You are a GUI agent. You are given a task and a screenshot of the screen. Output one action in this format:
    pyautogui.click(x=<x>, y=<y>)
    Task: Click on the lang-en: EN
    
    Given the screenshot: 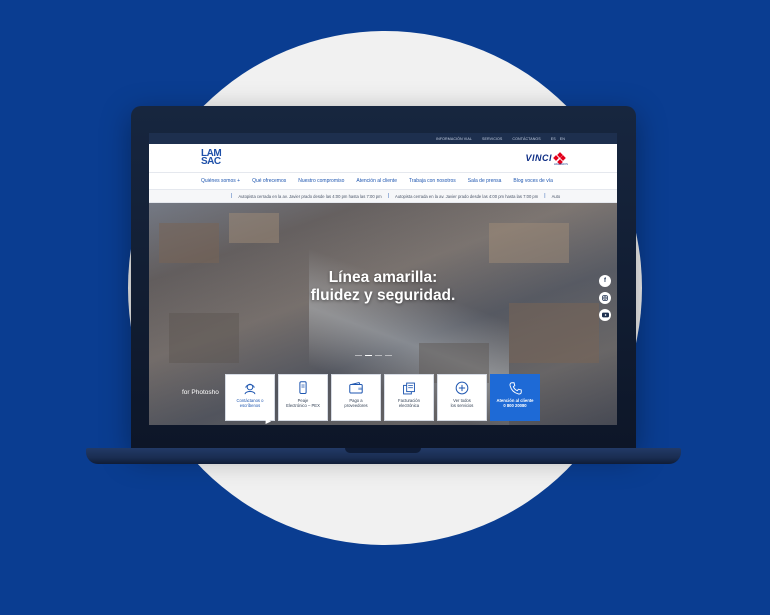 What is the action you would take?
    pyautogui.click(x=562, y=139)
    